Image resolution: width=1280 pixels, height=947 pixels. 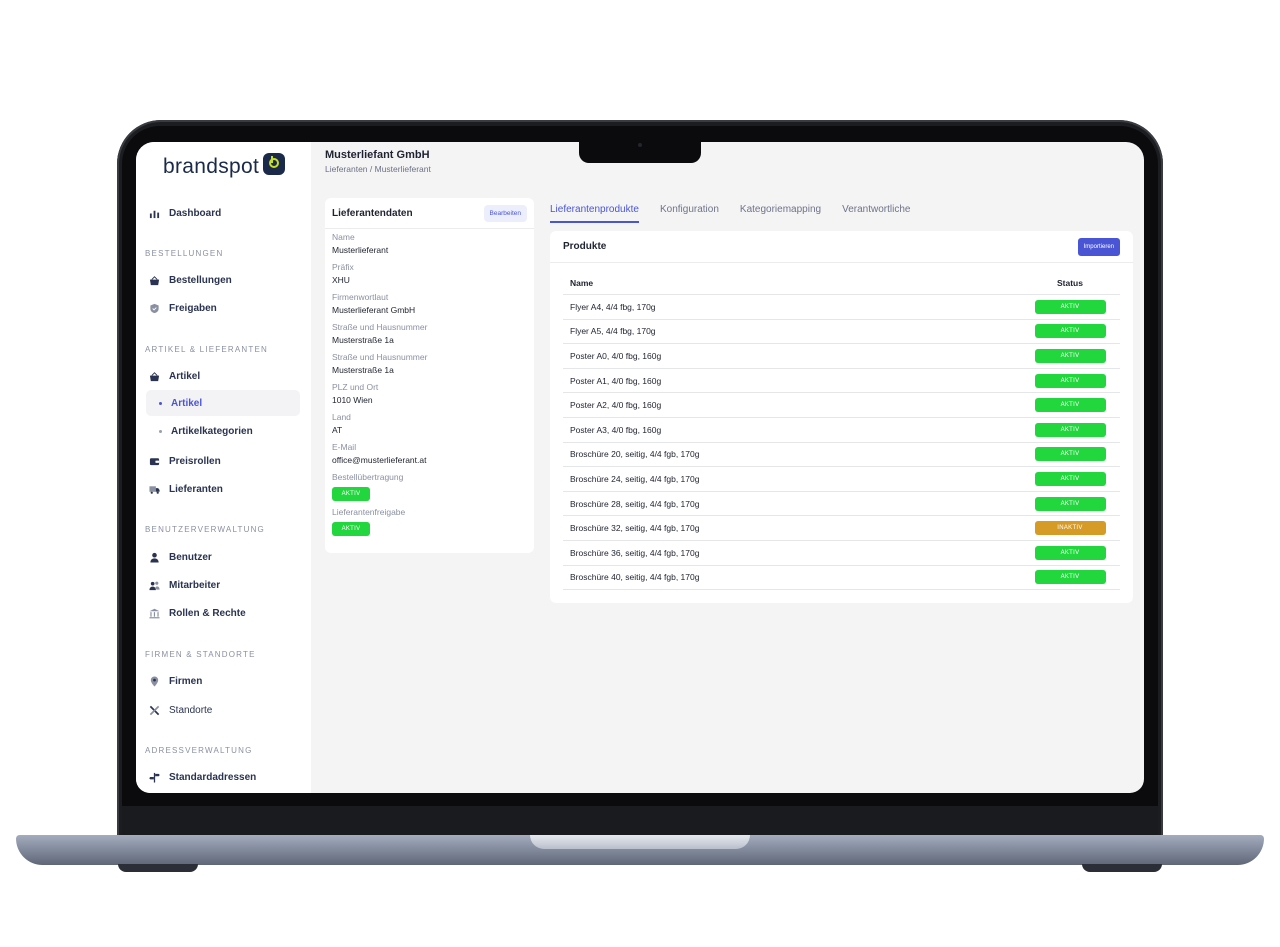 I want to click on sidebar-item-preisrollen: Preisrollen, so click(x=223, y=461).